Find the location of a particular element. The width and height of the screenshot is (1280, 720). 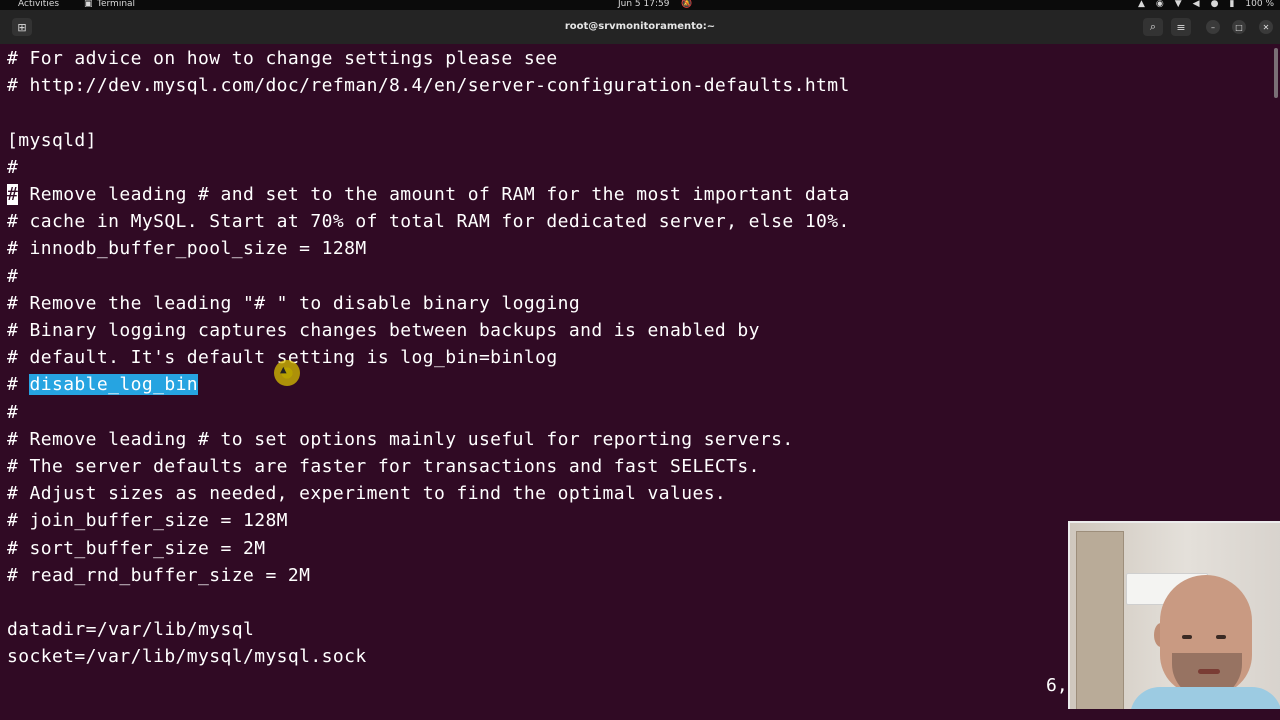

editor-line: [mysqld] is located at coordinates (52, 140).